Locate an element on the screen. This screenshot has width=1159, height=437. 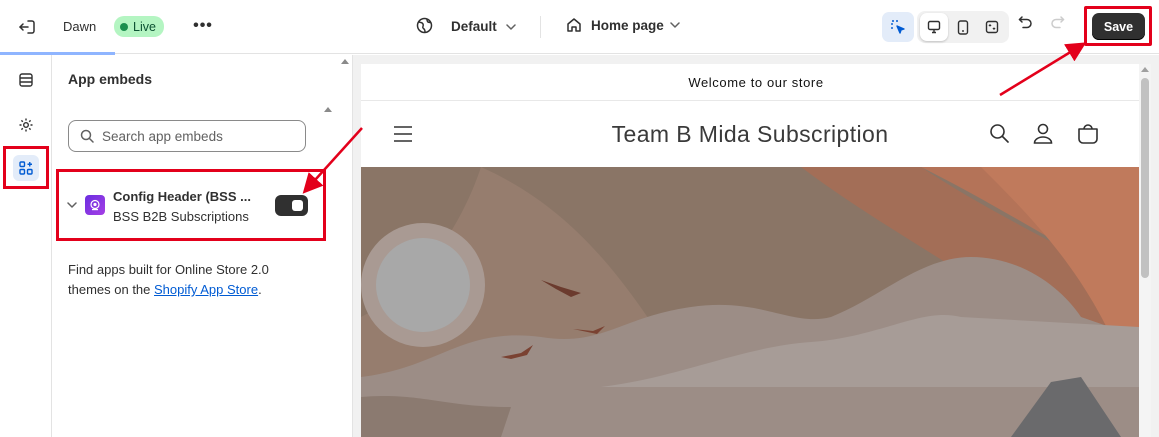
fullscreen-icon is located at coordinates (992, 27).